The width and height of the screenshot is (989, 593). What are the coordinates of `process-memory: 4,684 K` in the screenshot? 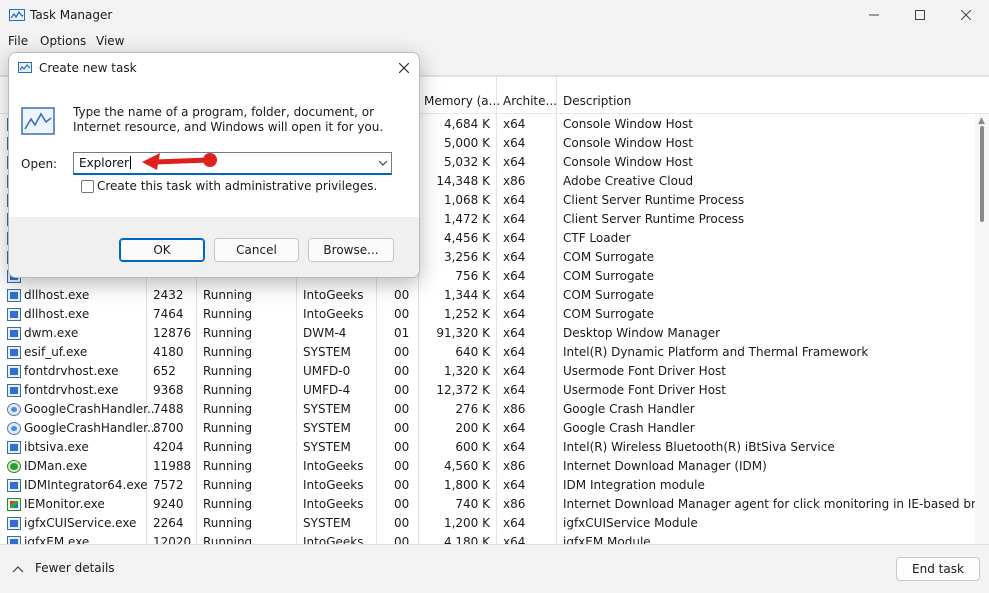 It's located at (466, 124).